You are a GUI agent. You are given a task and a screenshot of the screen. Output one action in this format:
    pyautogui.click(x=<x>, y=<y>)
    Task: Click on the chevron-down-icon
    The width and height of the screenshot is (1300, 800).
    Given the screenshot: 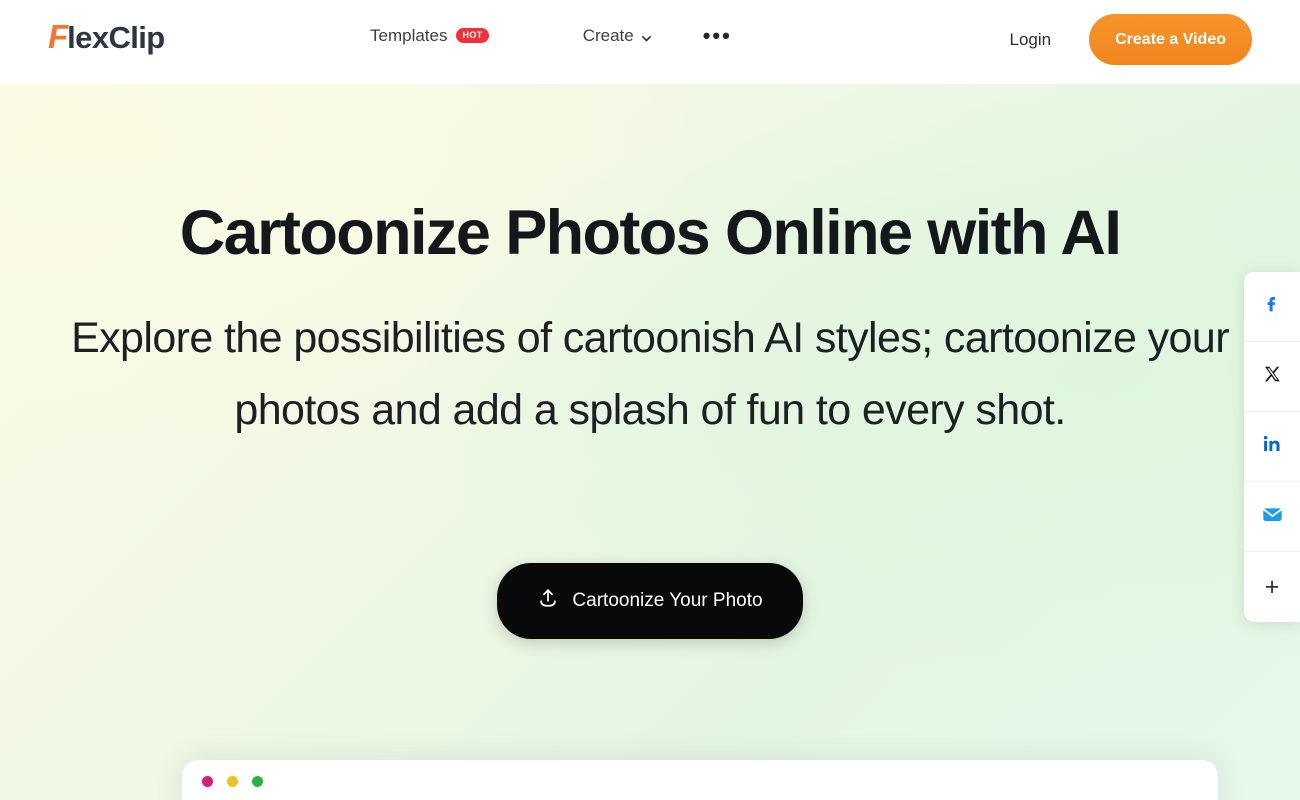 What is the action you would take?
    pyautogui.click(x=646, y=35)
    